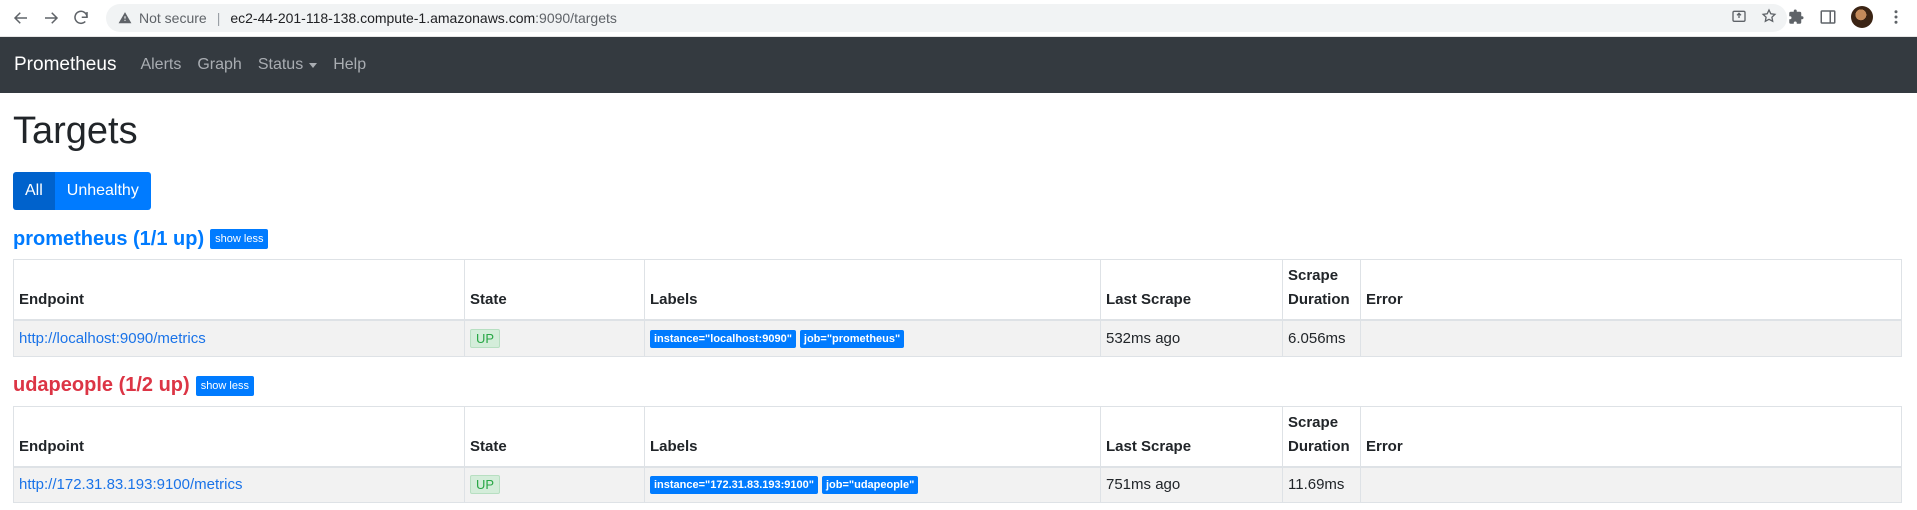 The image size is (1917, 510). Describe the element at coordinates (313, 65) in the screenshot. I see `caret-down-icon` at that location.